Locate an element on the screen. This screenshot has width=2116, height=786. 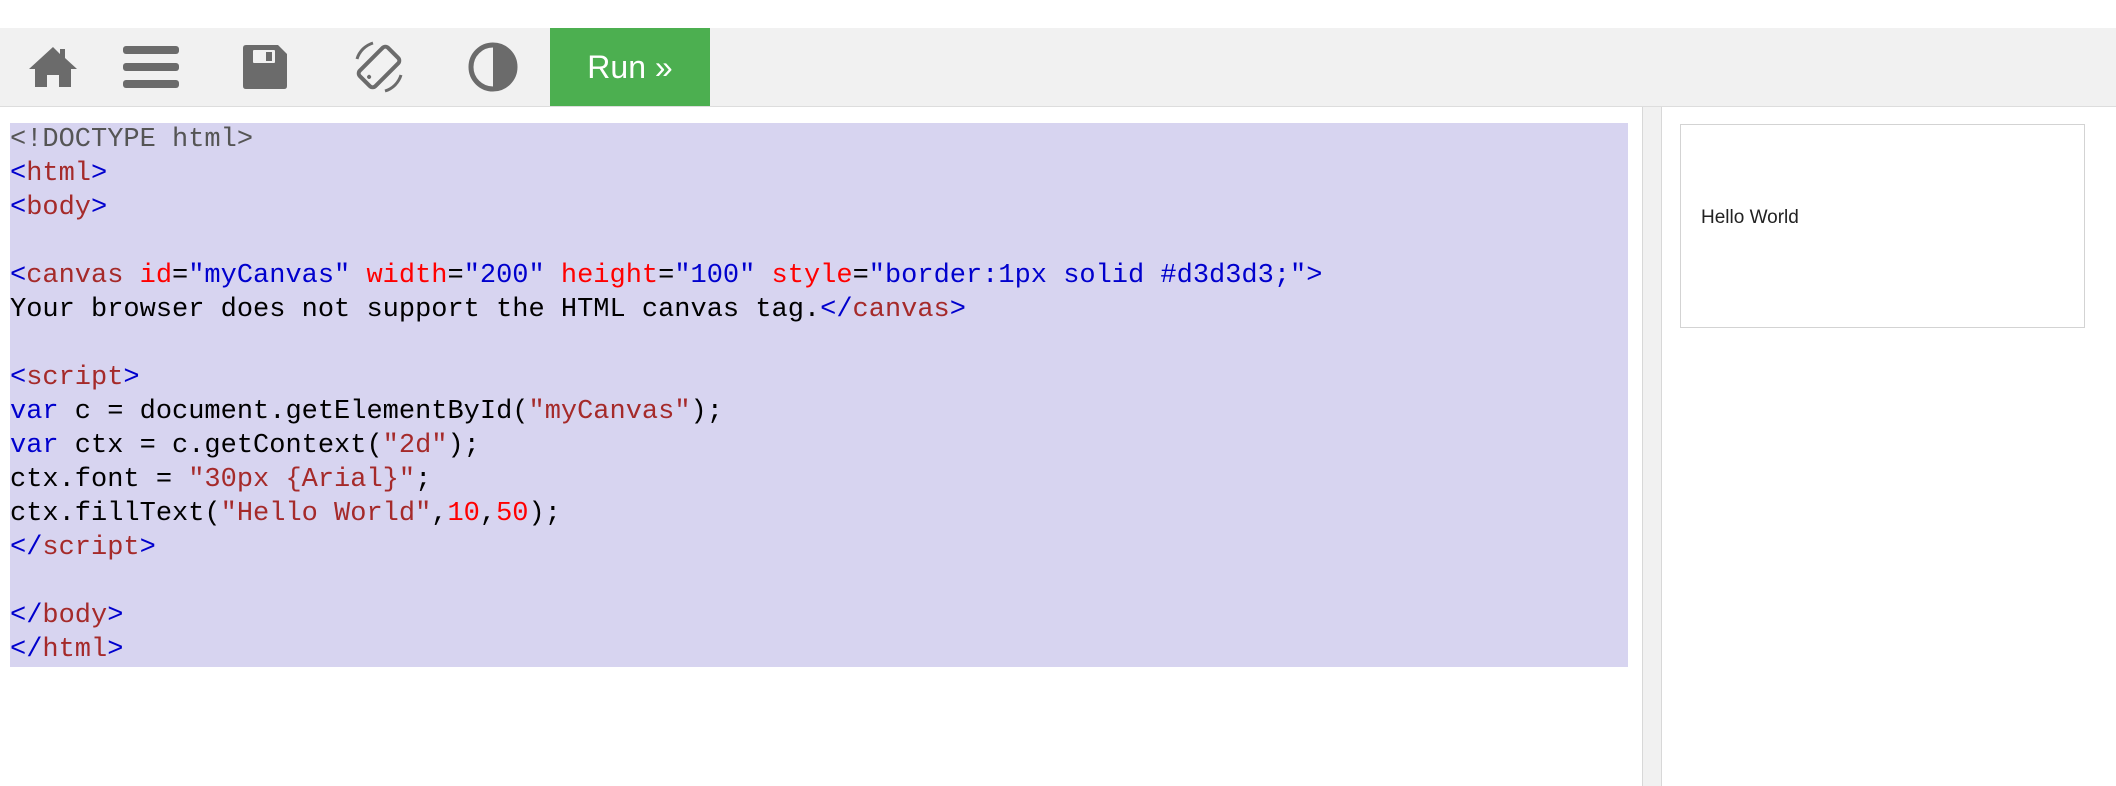
code-token: "30px {Arial}" is located at coordinates (302, 480).